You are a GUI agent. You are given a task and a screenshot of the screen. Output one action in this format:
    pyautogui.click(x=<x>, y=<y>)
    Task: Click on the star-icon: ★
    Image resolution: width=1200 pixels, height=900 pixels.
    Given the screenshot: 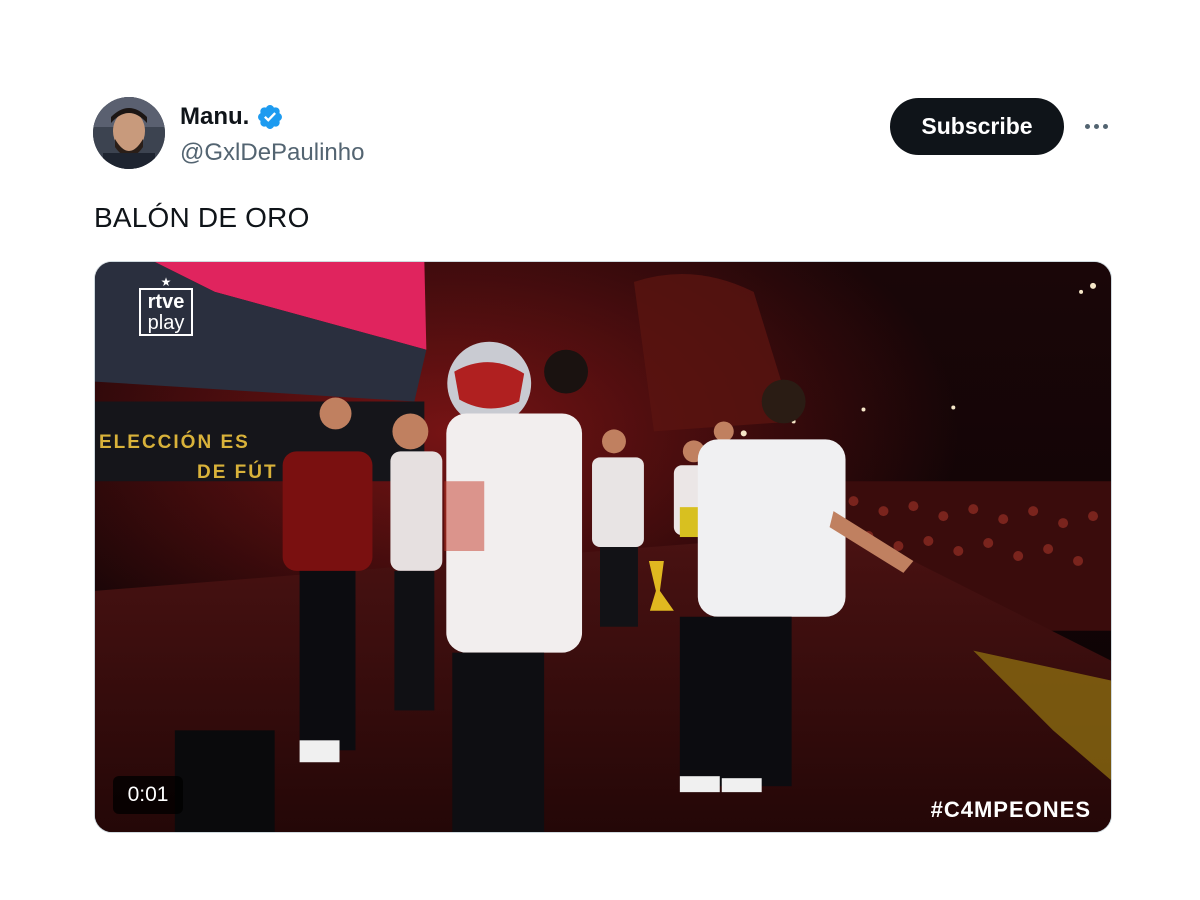 What is the action you would take?
    pyautogui.click(x=166, y=282)
    